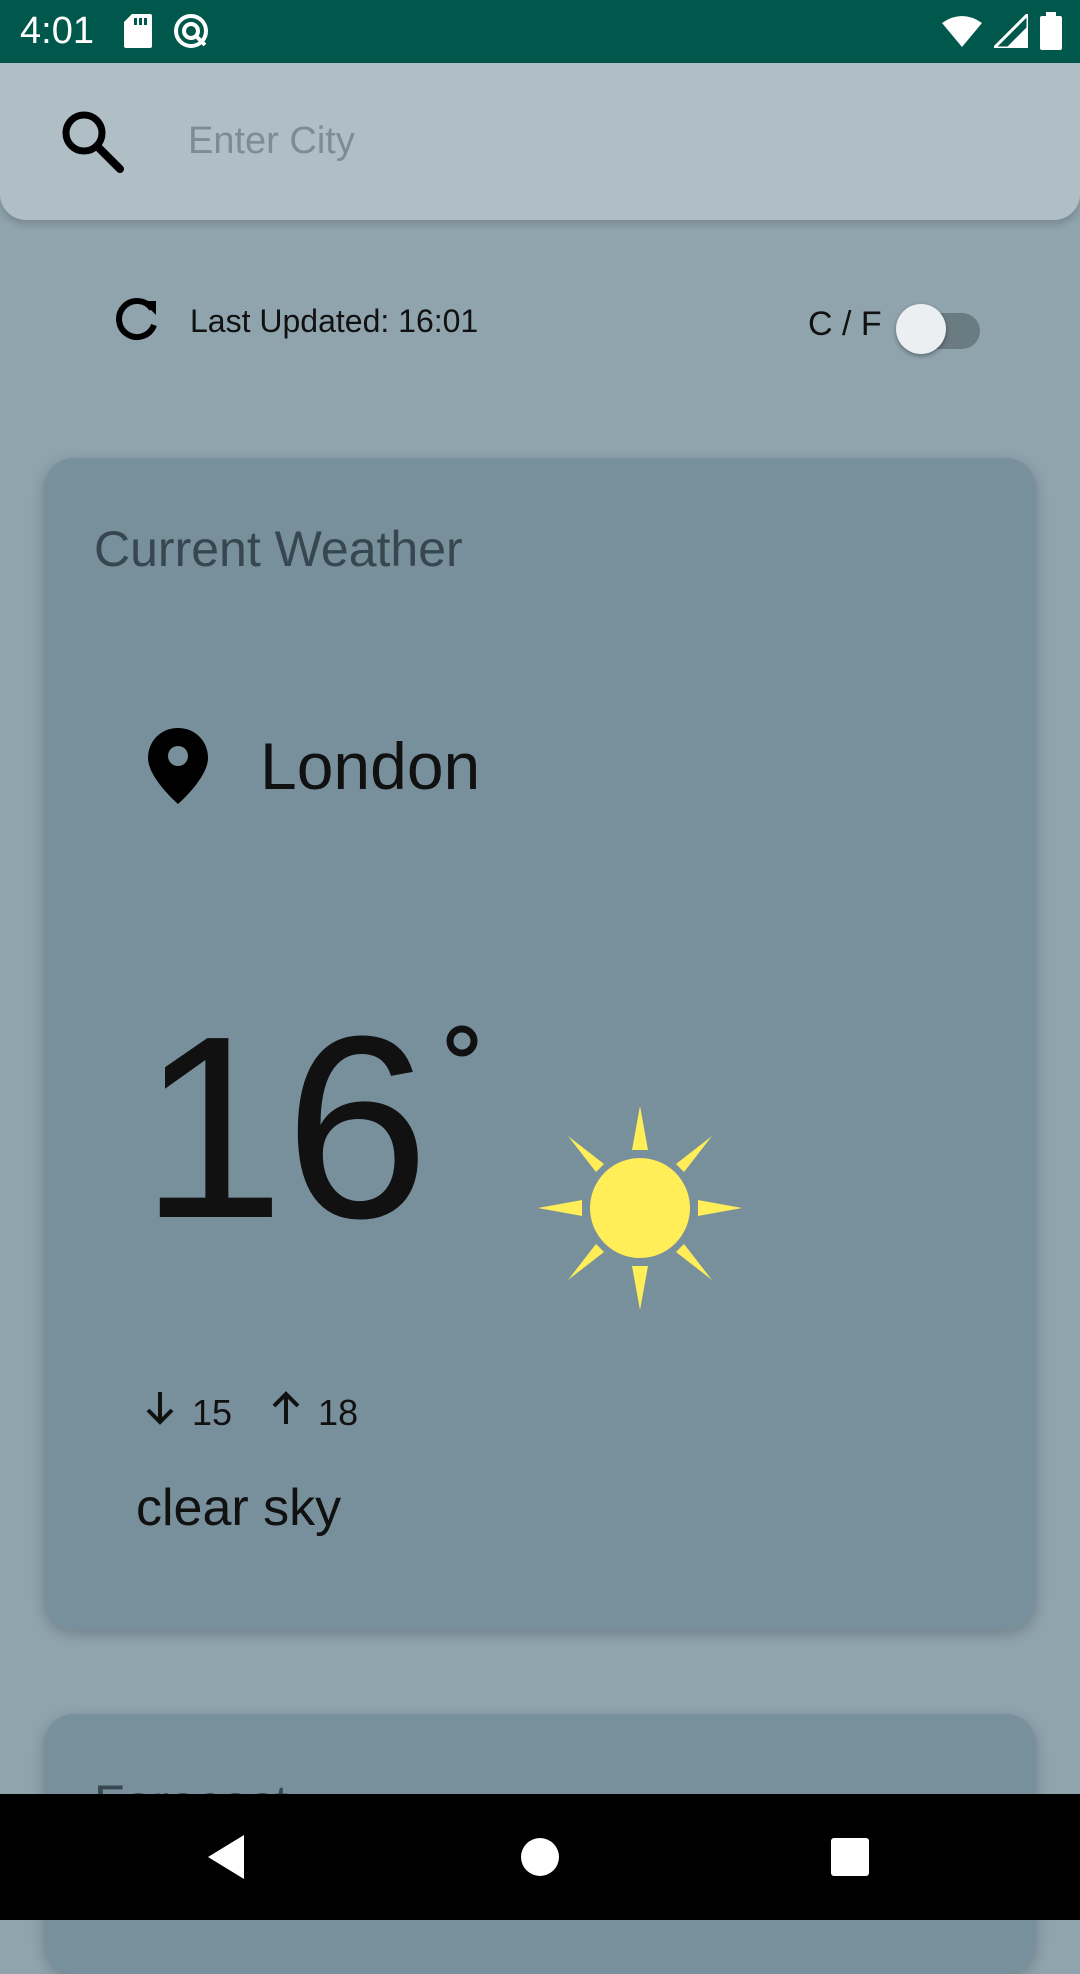 This screenshot has height=1974, width=1080. I want to click on unit-switch, so click(938, 326).